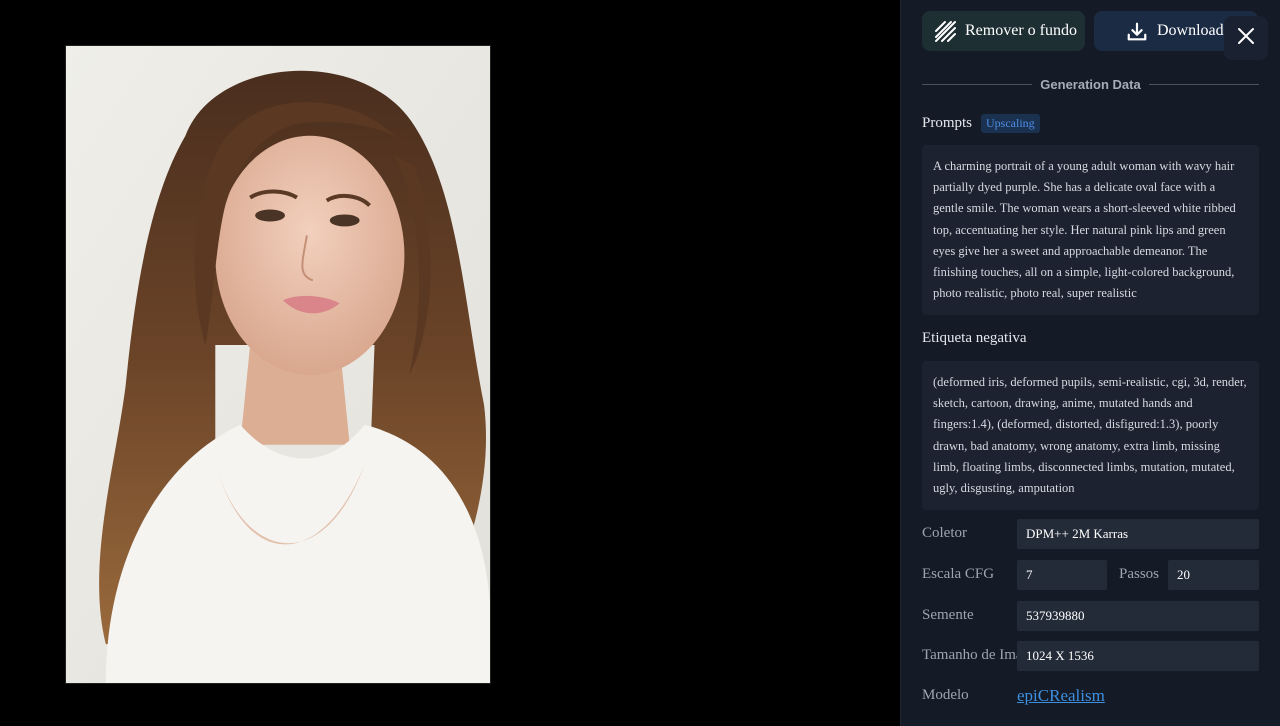 This screenshot has height=726, width=1280. I want to click on remove-background-button: Remover o fundo, so click(1003, 31).